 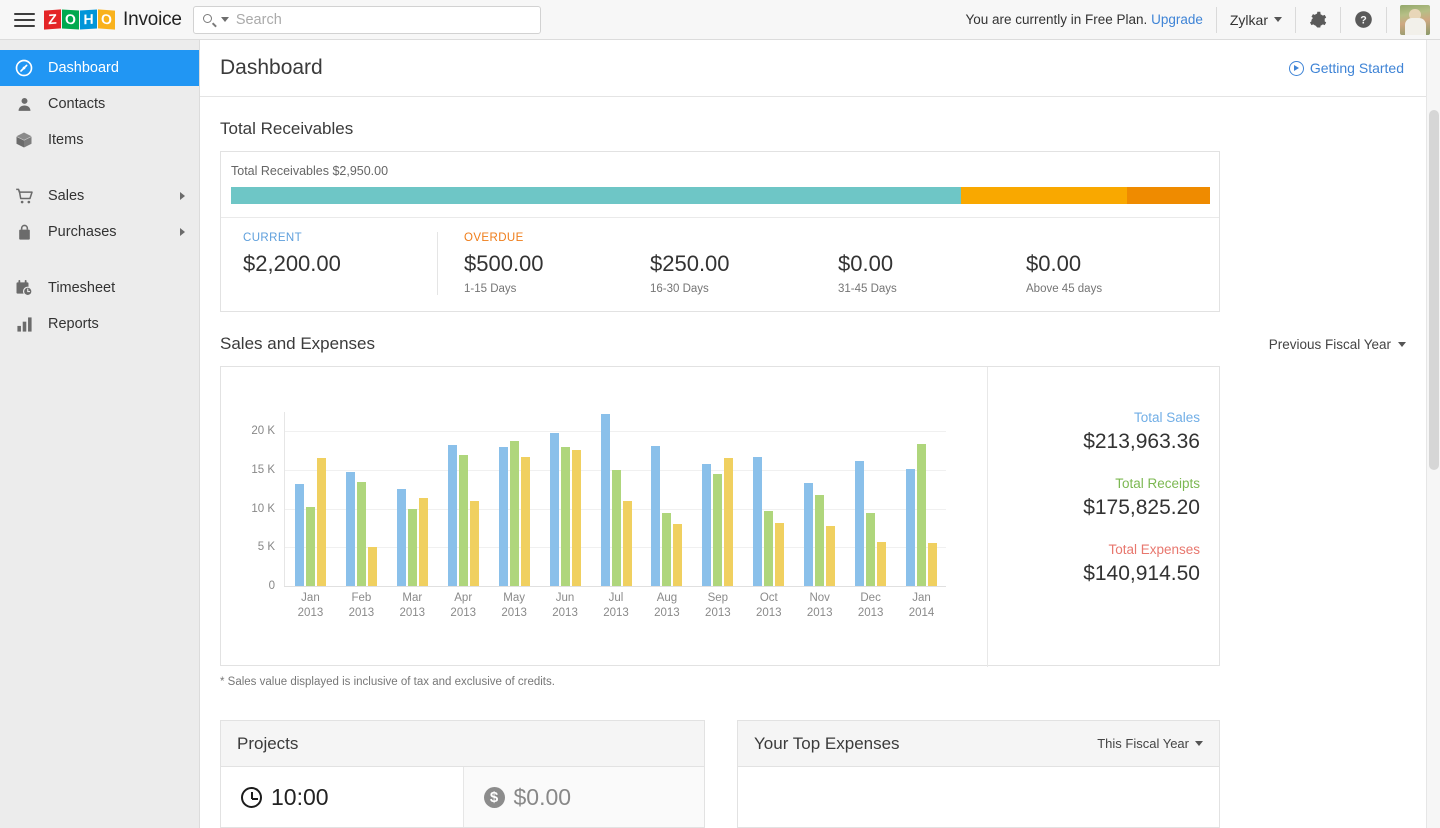 What do you see at coordinates (99, 68) in the screenshot?
I see `sidebar-item-dashboard: Dashboard` at bounding box center [99, 68].